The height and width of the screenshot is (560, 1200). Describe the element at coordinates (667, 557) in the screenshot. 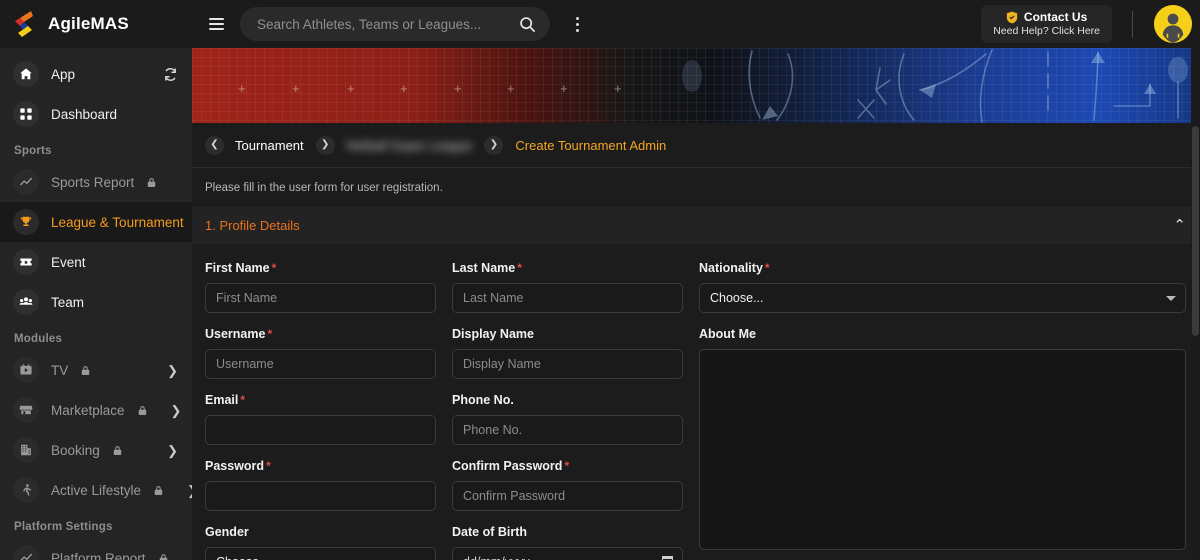

I see `calendar-icon` at that location.